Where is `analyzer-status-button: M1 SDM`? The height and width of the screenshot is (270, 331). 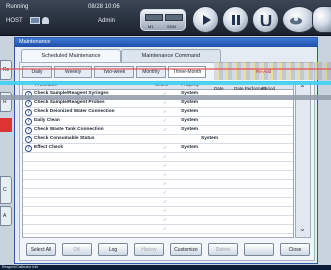 analyzer-status-button: M1 SDM is located at coordinates (163, 20).